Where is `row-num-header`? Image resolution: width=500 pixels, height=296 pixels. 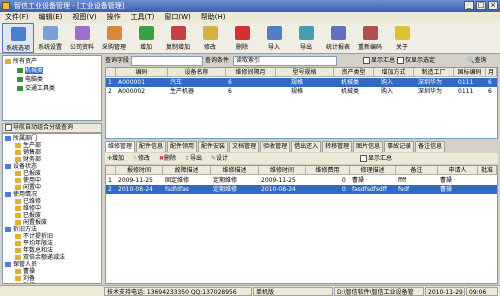 row-num-header is located at coordinates (111, 170).